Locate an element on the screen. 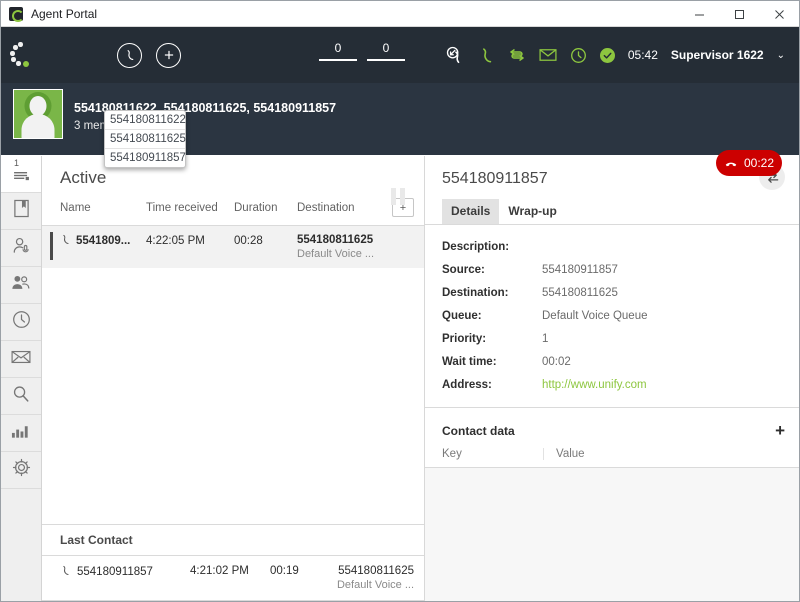 The width and height of the screenshot is (800, 602). header-right-cluster: 05:42 Supervisor 1622 ⌄ is located at coordinates (615, 55).